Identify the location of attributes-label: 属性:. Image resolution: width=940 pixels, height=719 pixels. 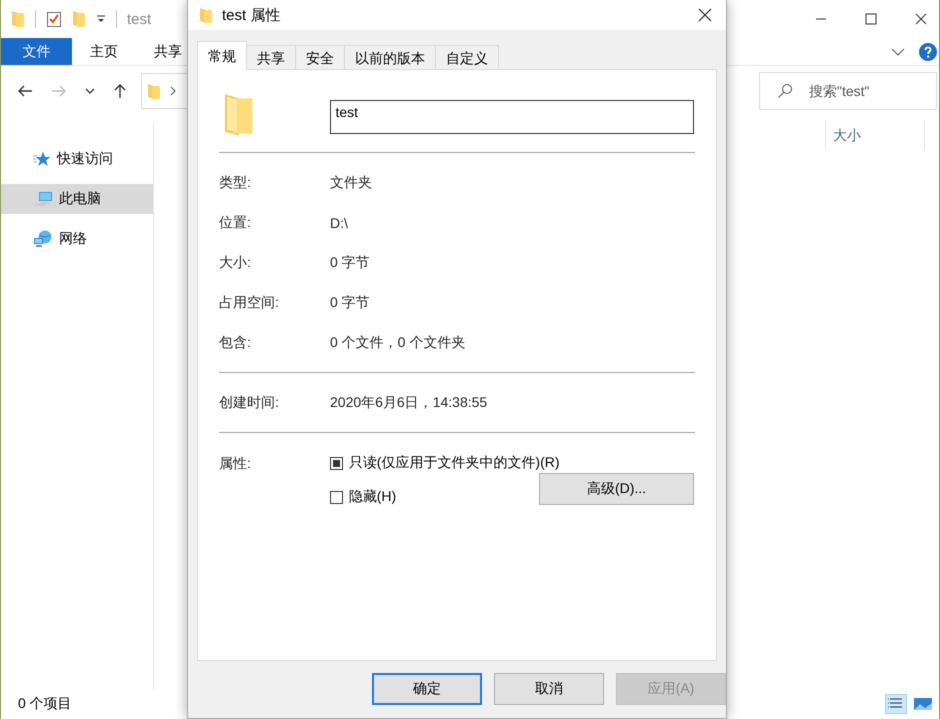
(235, 463).